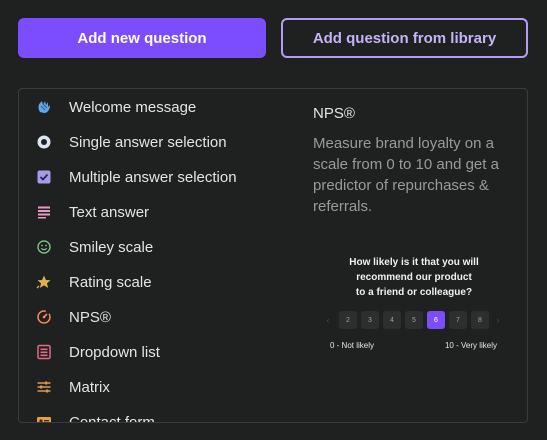 This screenshot has width=547, height=440. I want to click on preview-question-line: to a friend or colleague?, so click(414, 292).